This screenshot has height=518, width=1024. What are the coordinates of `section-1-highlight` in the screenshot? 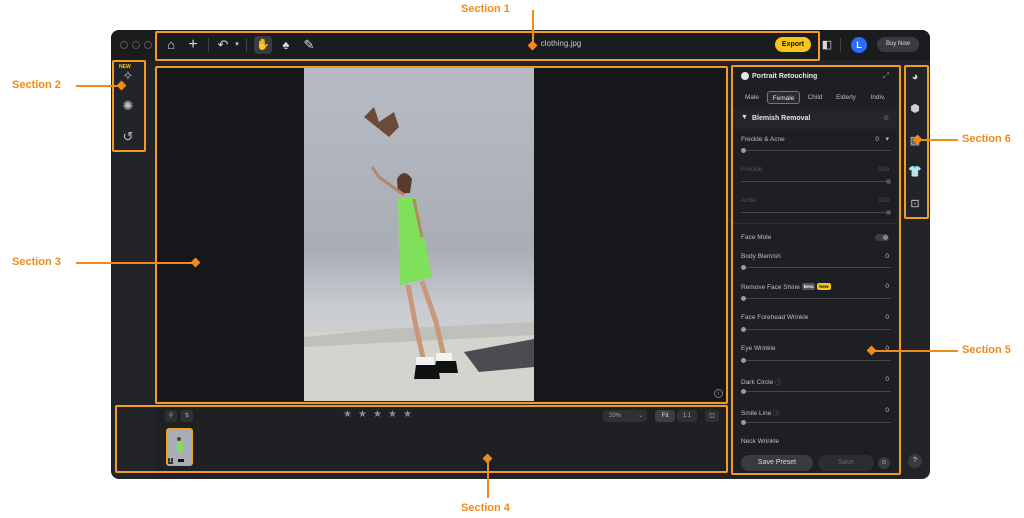 It's located at (487, 46).